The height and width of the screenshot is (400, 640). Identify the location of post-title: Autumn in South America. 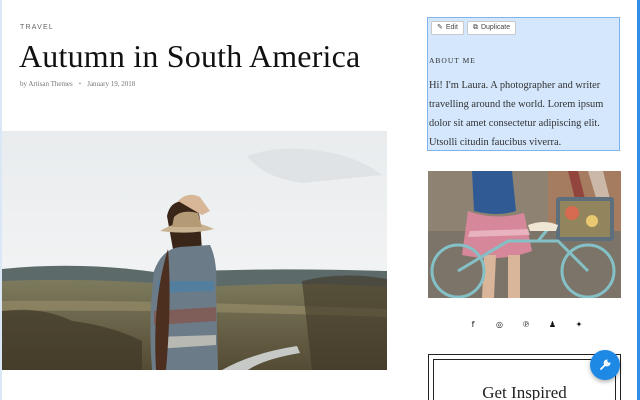
(190, 56).